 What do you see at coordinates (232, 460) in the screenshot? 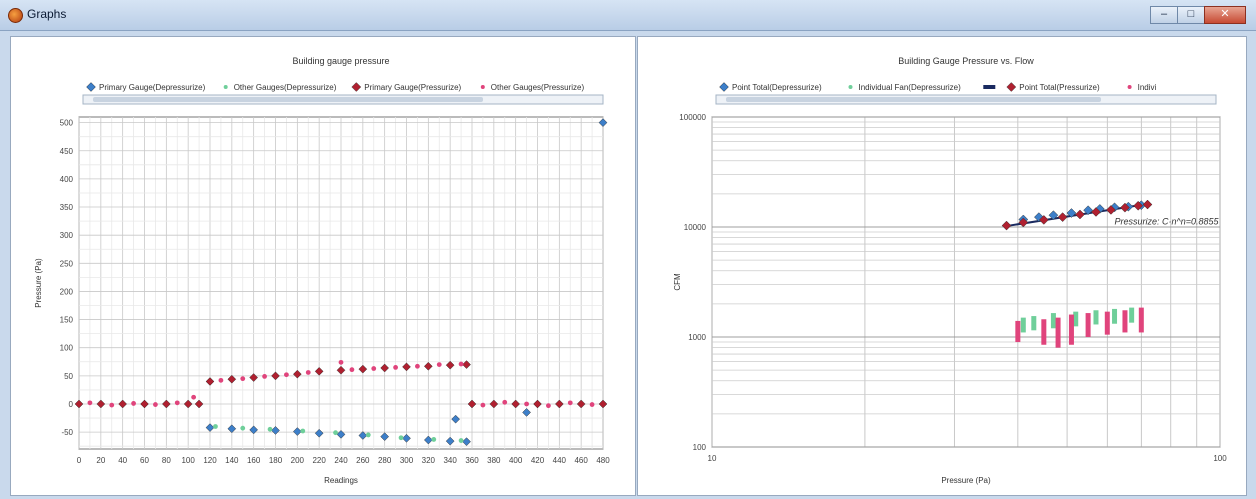
I see `x-tick-label: 140` at bounding box center [232, 460].